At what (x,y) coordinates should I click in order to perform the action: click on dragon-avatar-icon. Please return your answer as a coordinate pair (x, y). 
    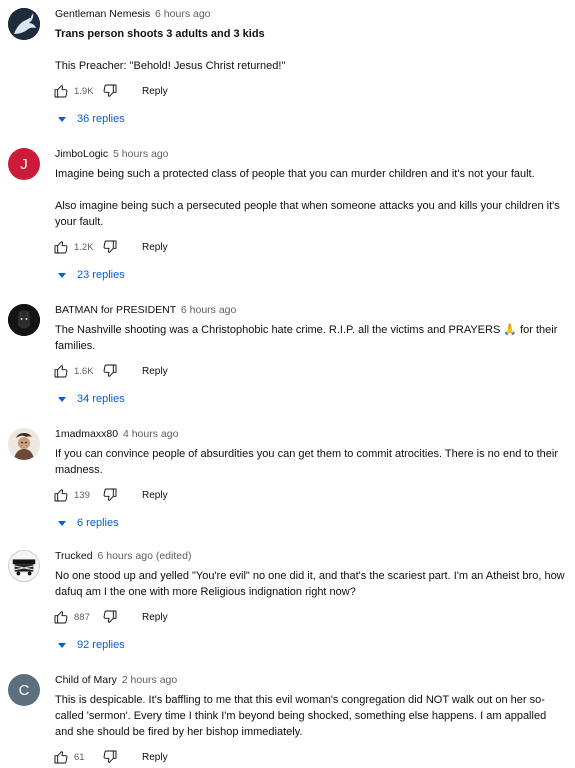
    Looking at the image, I should click on (24, 24).